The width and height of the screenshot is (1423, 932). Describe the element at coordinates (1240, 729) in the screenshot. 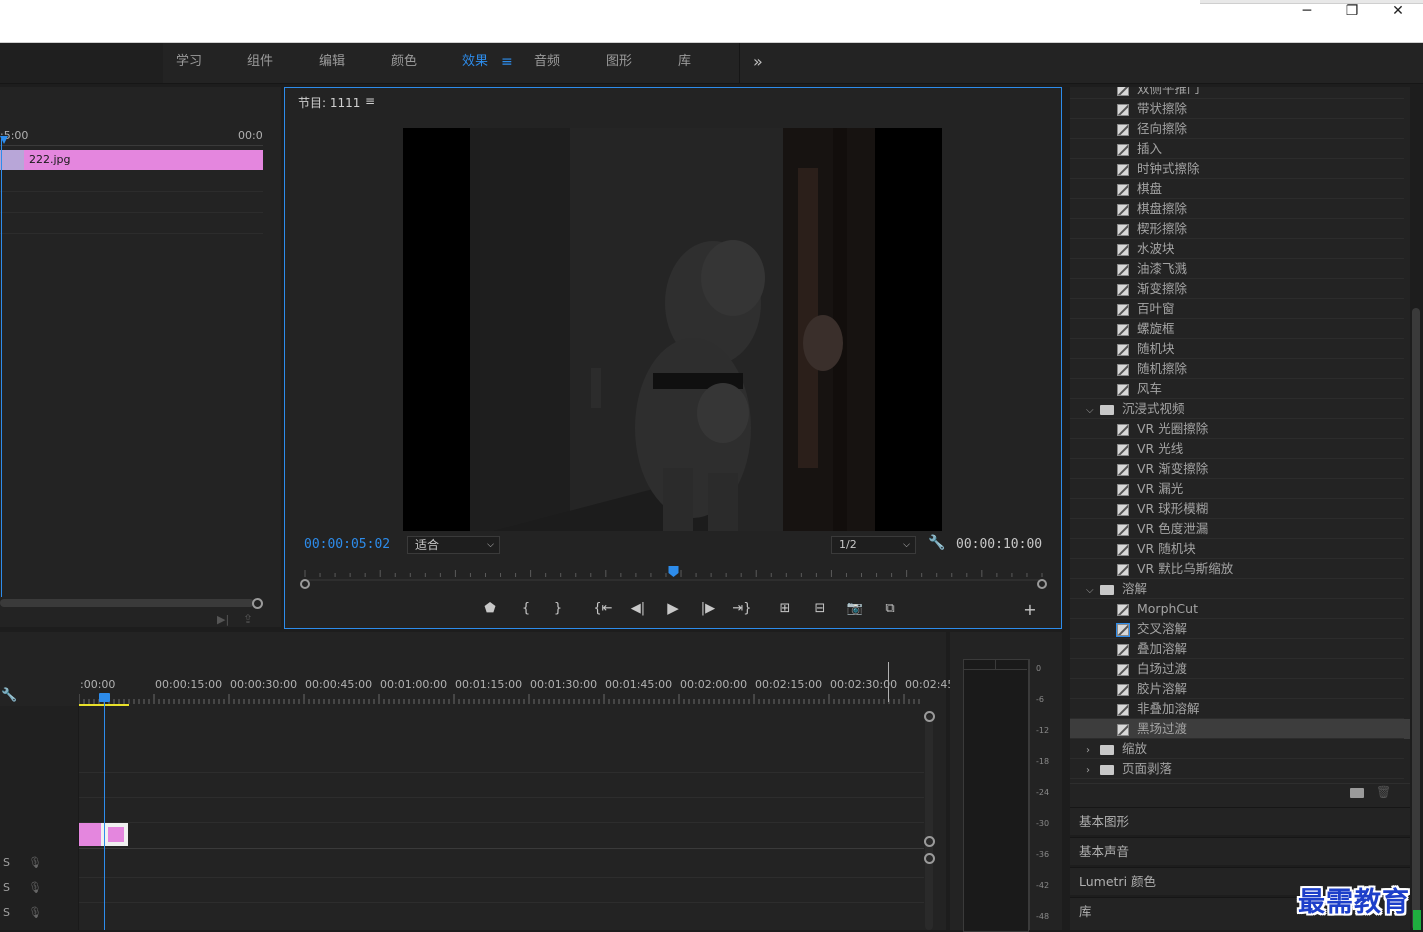

I see `effects-item: 黑场过渡` at that location.